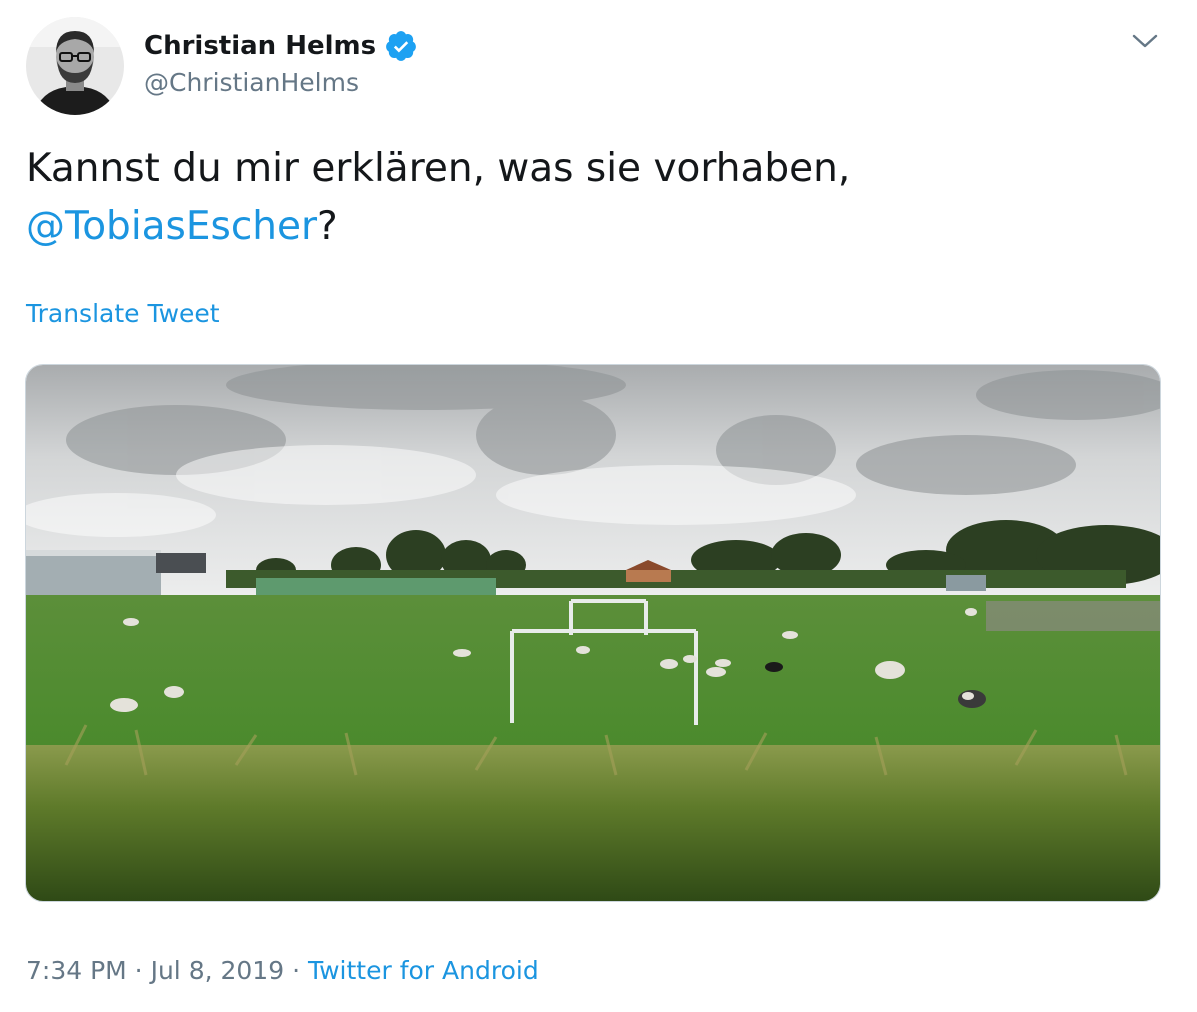 The width and height of the screenshot is (1197, 1012). What do you see at coordinates (218, 970) in the screenshot?
I see `tweet-date: Jul 8, 2019` at bounding box center [218, 970].